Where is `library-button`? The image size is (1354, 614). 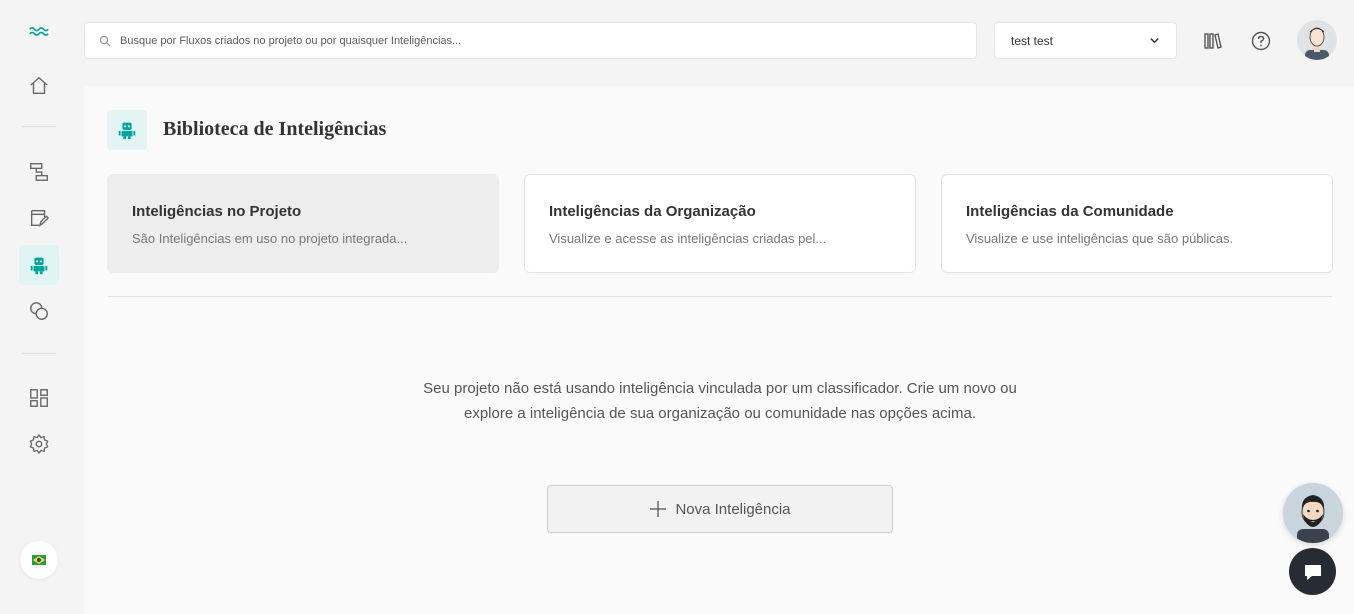
library-button is located at coordinates (1213, 41).